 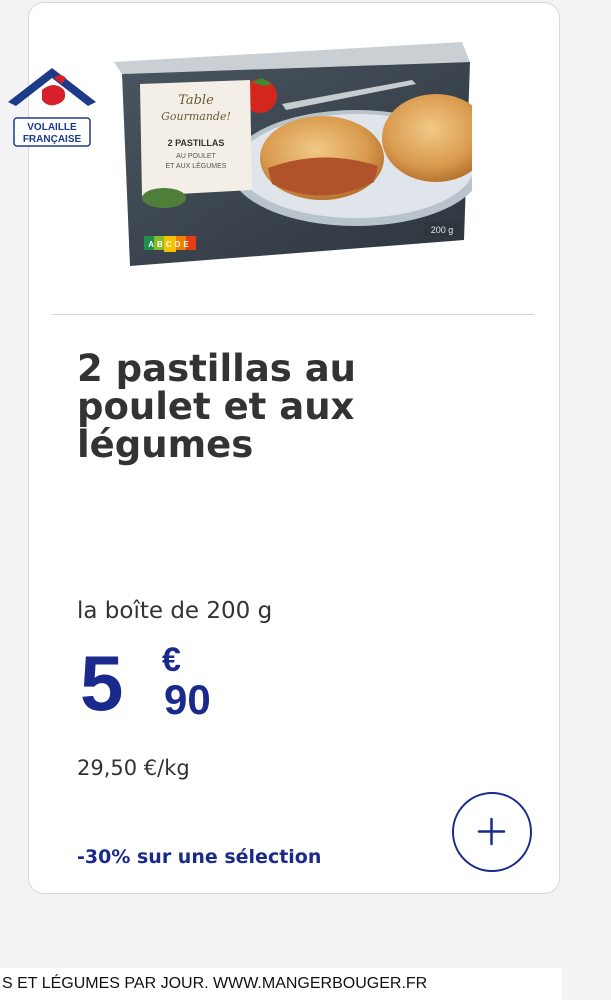 What do you see at coordinates (175, 611) in the screenshot?
I see `unit-size: la boîte de 200 g` at bounding box center [175, 611].